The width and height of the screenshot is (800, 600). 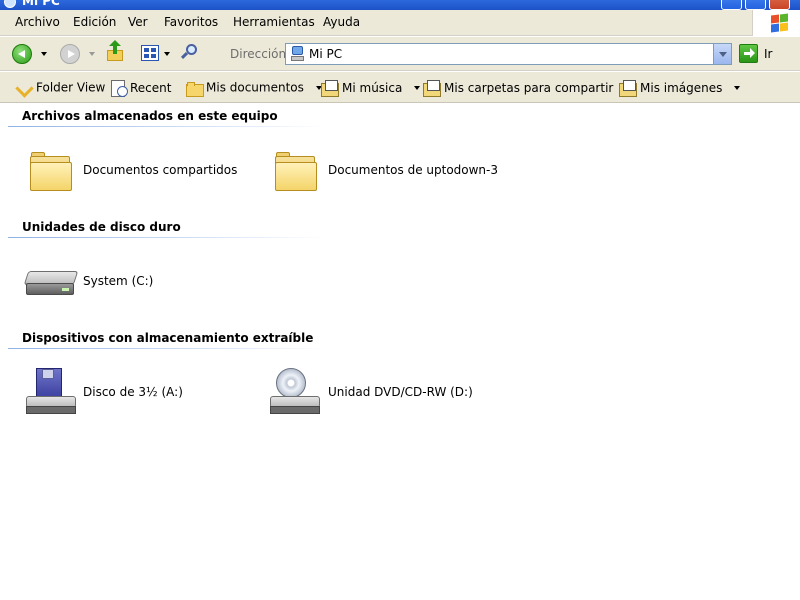 I want to click on my-computer-icon, so click(x=298, y=54).